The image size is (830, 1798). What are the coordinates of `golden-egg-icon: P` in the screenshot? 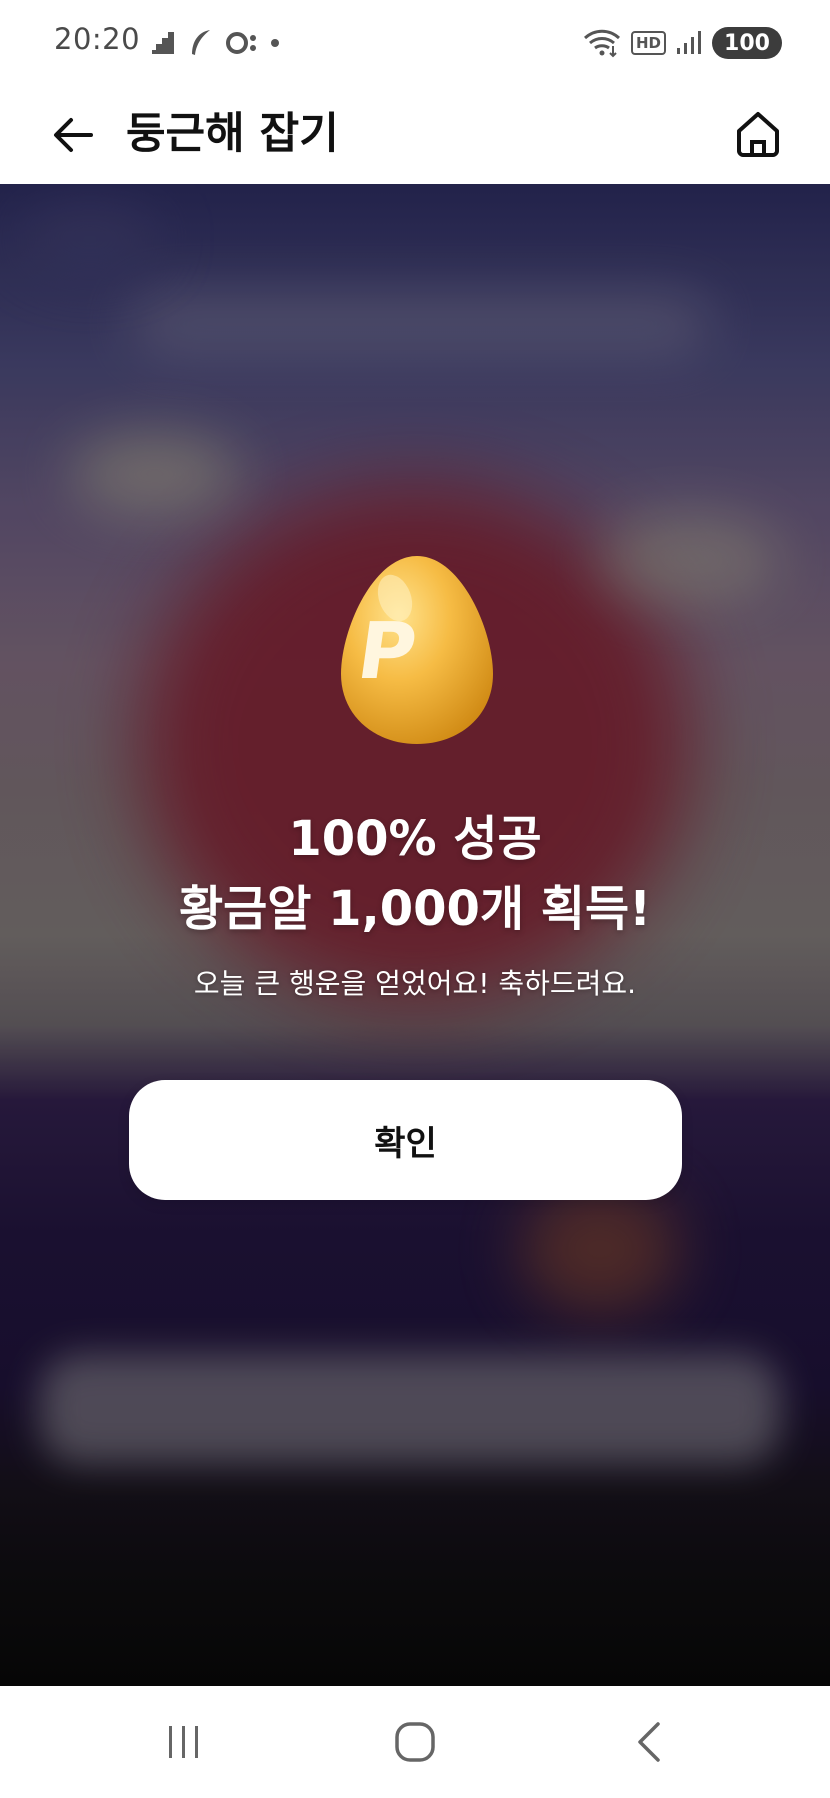 It's located at (417, 650).